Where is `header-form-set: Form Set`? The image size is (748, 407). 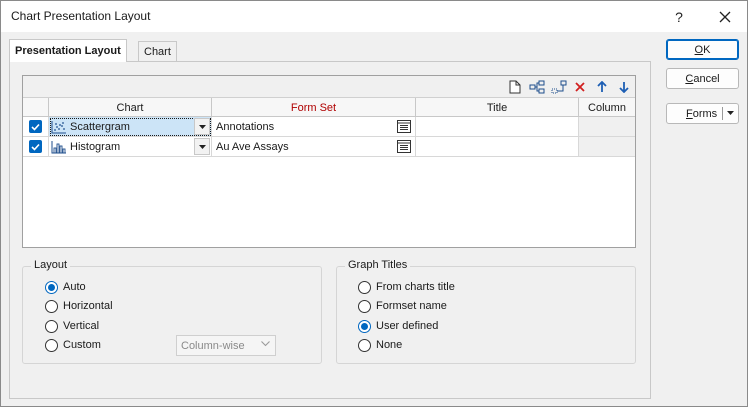 header-form-set: Form Set is located at coordinates (314, 107).